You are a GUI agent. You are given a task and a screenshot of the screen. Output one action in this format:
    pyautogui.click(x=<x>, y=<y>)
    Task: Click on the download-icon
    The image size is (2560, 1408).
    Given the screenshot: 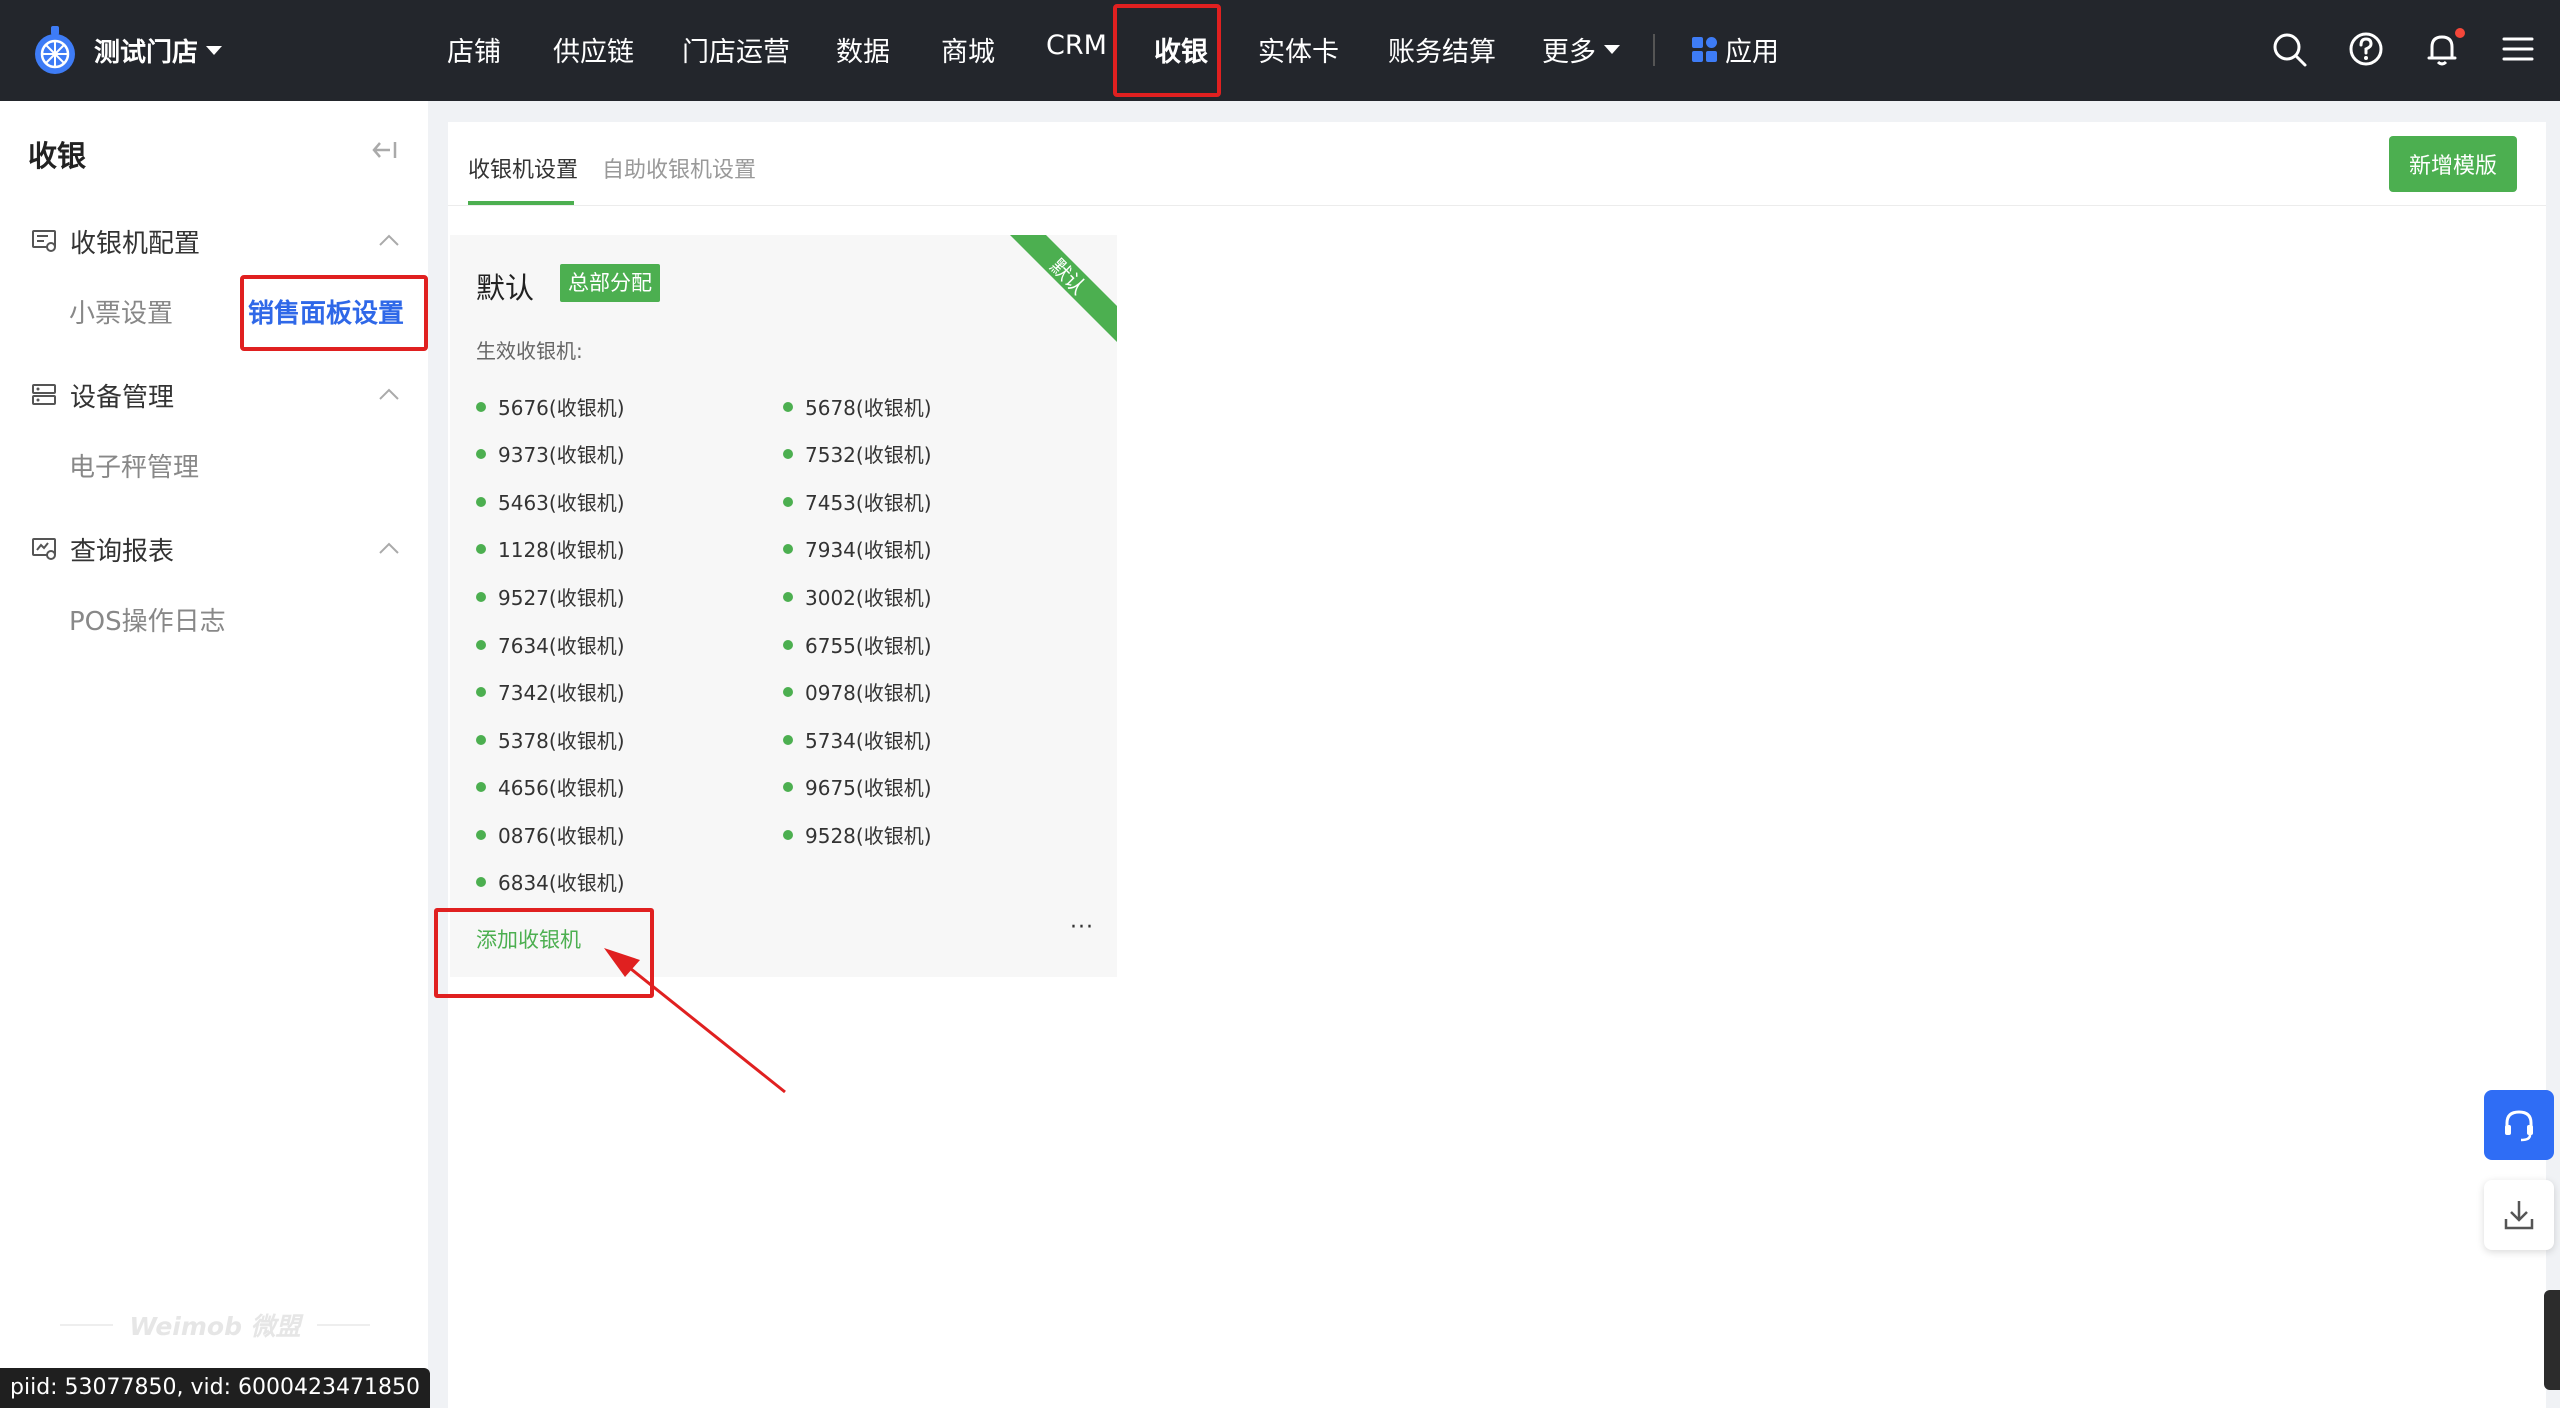 What is the action you would take?
    pyautogui.click(x=2519, y=1215)
    